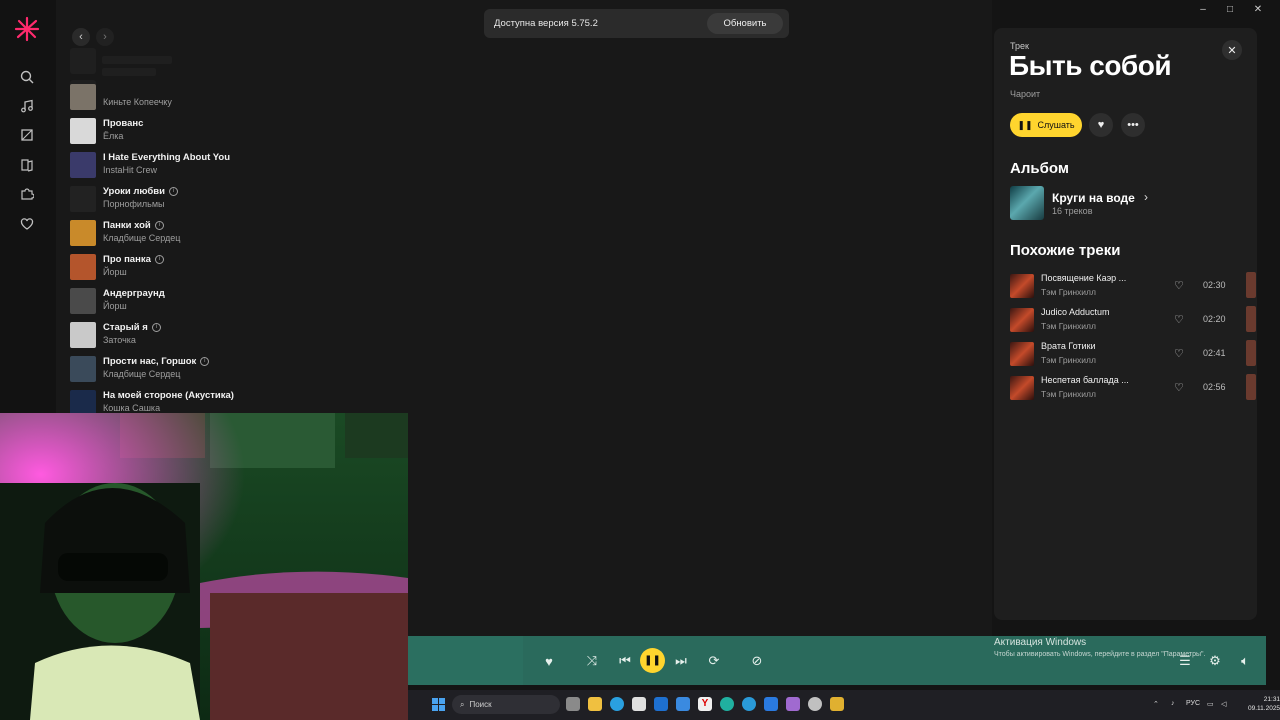  Describe the element at coordinates (1027, 203) in the screenshot. I see `album-cover` at that location.